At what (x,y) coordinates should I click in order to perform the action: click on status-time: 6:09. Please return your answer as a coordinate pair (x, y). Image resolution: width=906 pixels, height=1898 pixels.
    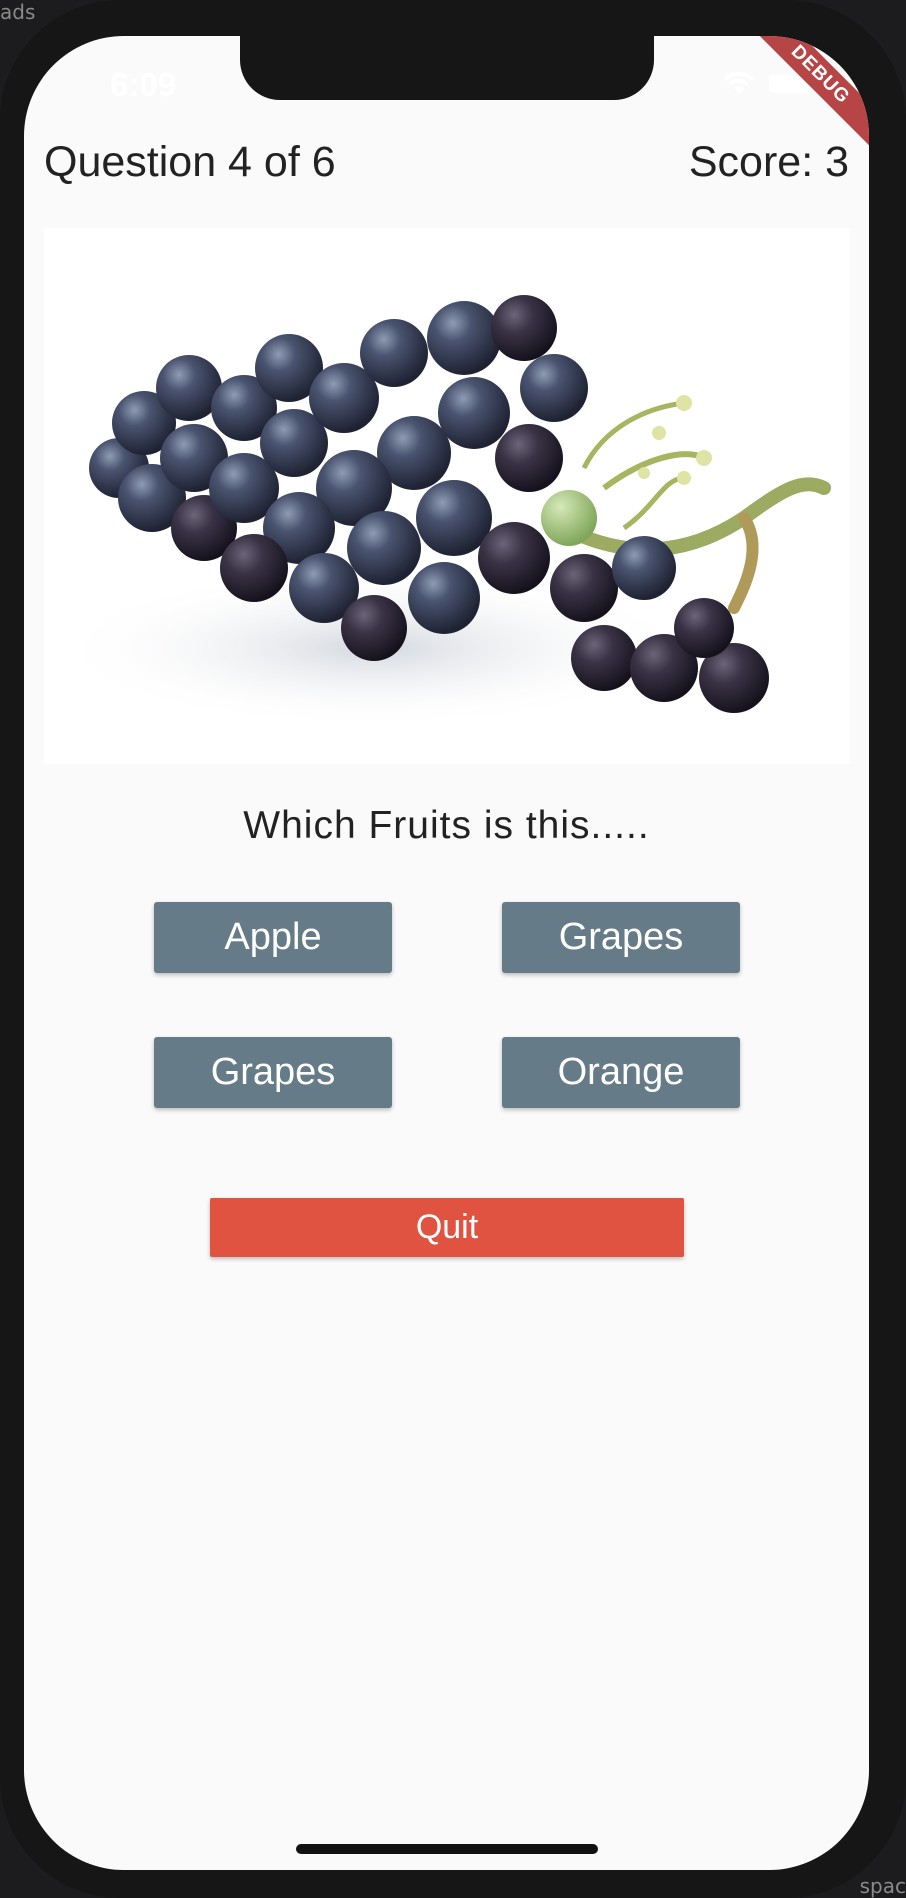
    Looking at the image, I should click on (143, 84).